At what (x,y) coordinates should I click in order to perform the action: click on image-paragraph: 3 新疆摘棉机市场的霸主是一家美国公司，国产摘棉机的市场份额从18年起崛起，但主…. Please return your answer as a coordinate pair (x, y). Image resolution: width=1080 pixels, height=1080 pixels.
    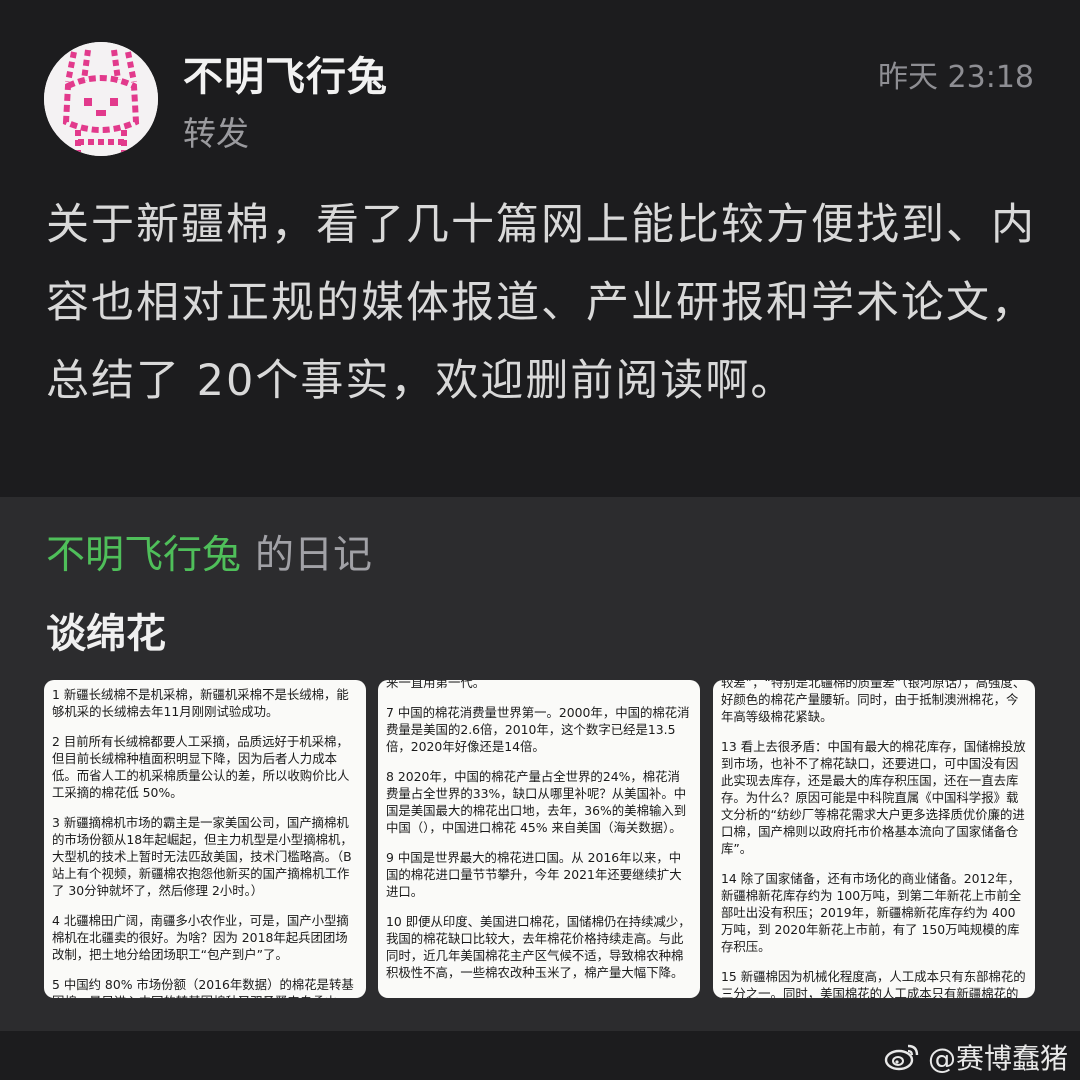
    Looking at the image, I should click on (202, 856).